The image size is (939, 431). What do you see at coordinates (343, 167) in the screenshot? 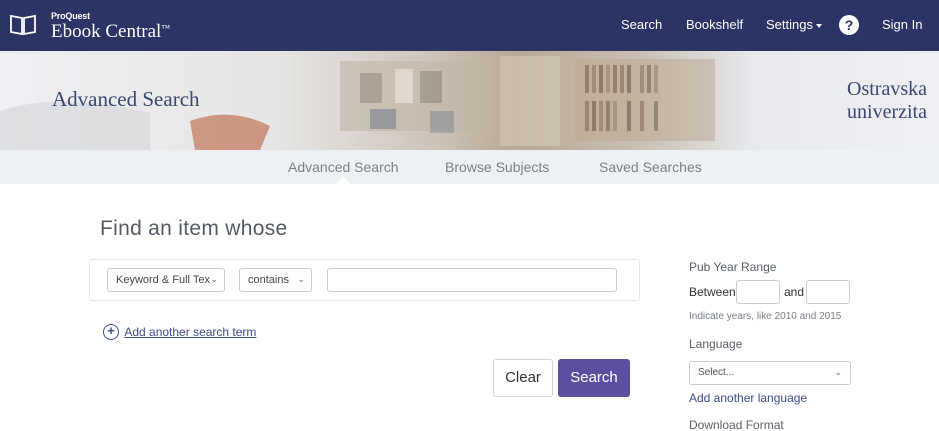
I see `tab-advanced-search: Advanced Search` at bounding box center [343, 167].